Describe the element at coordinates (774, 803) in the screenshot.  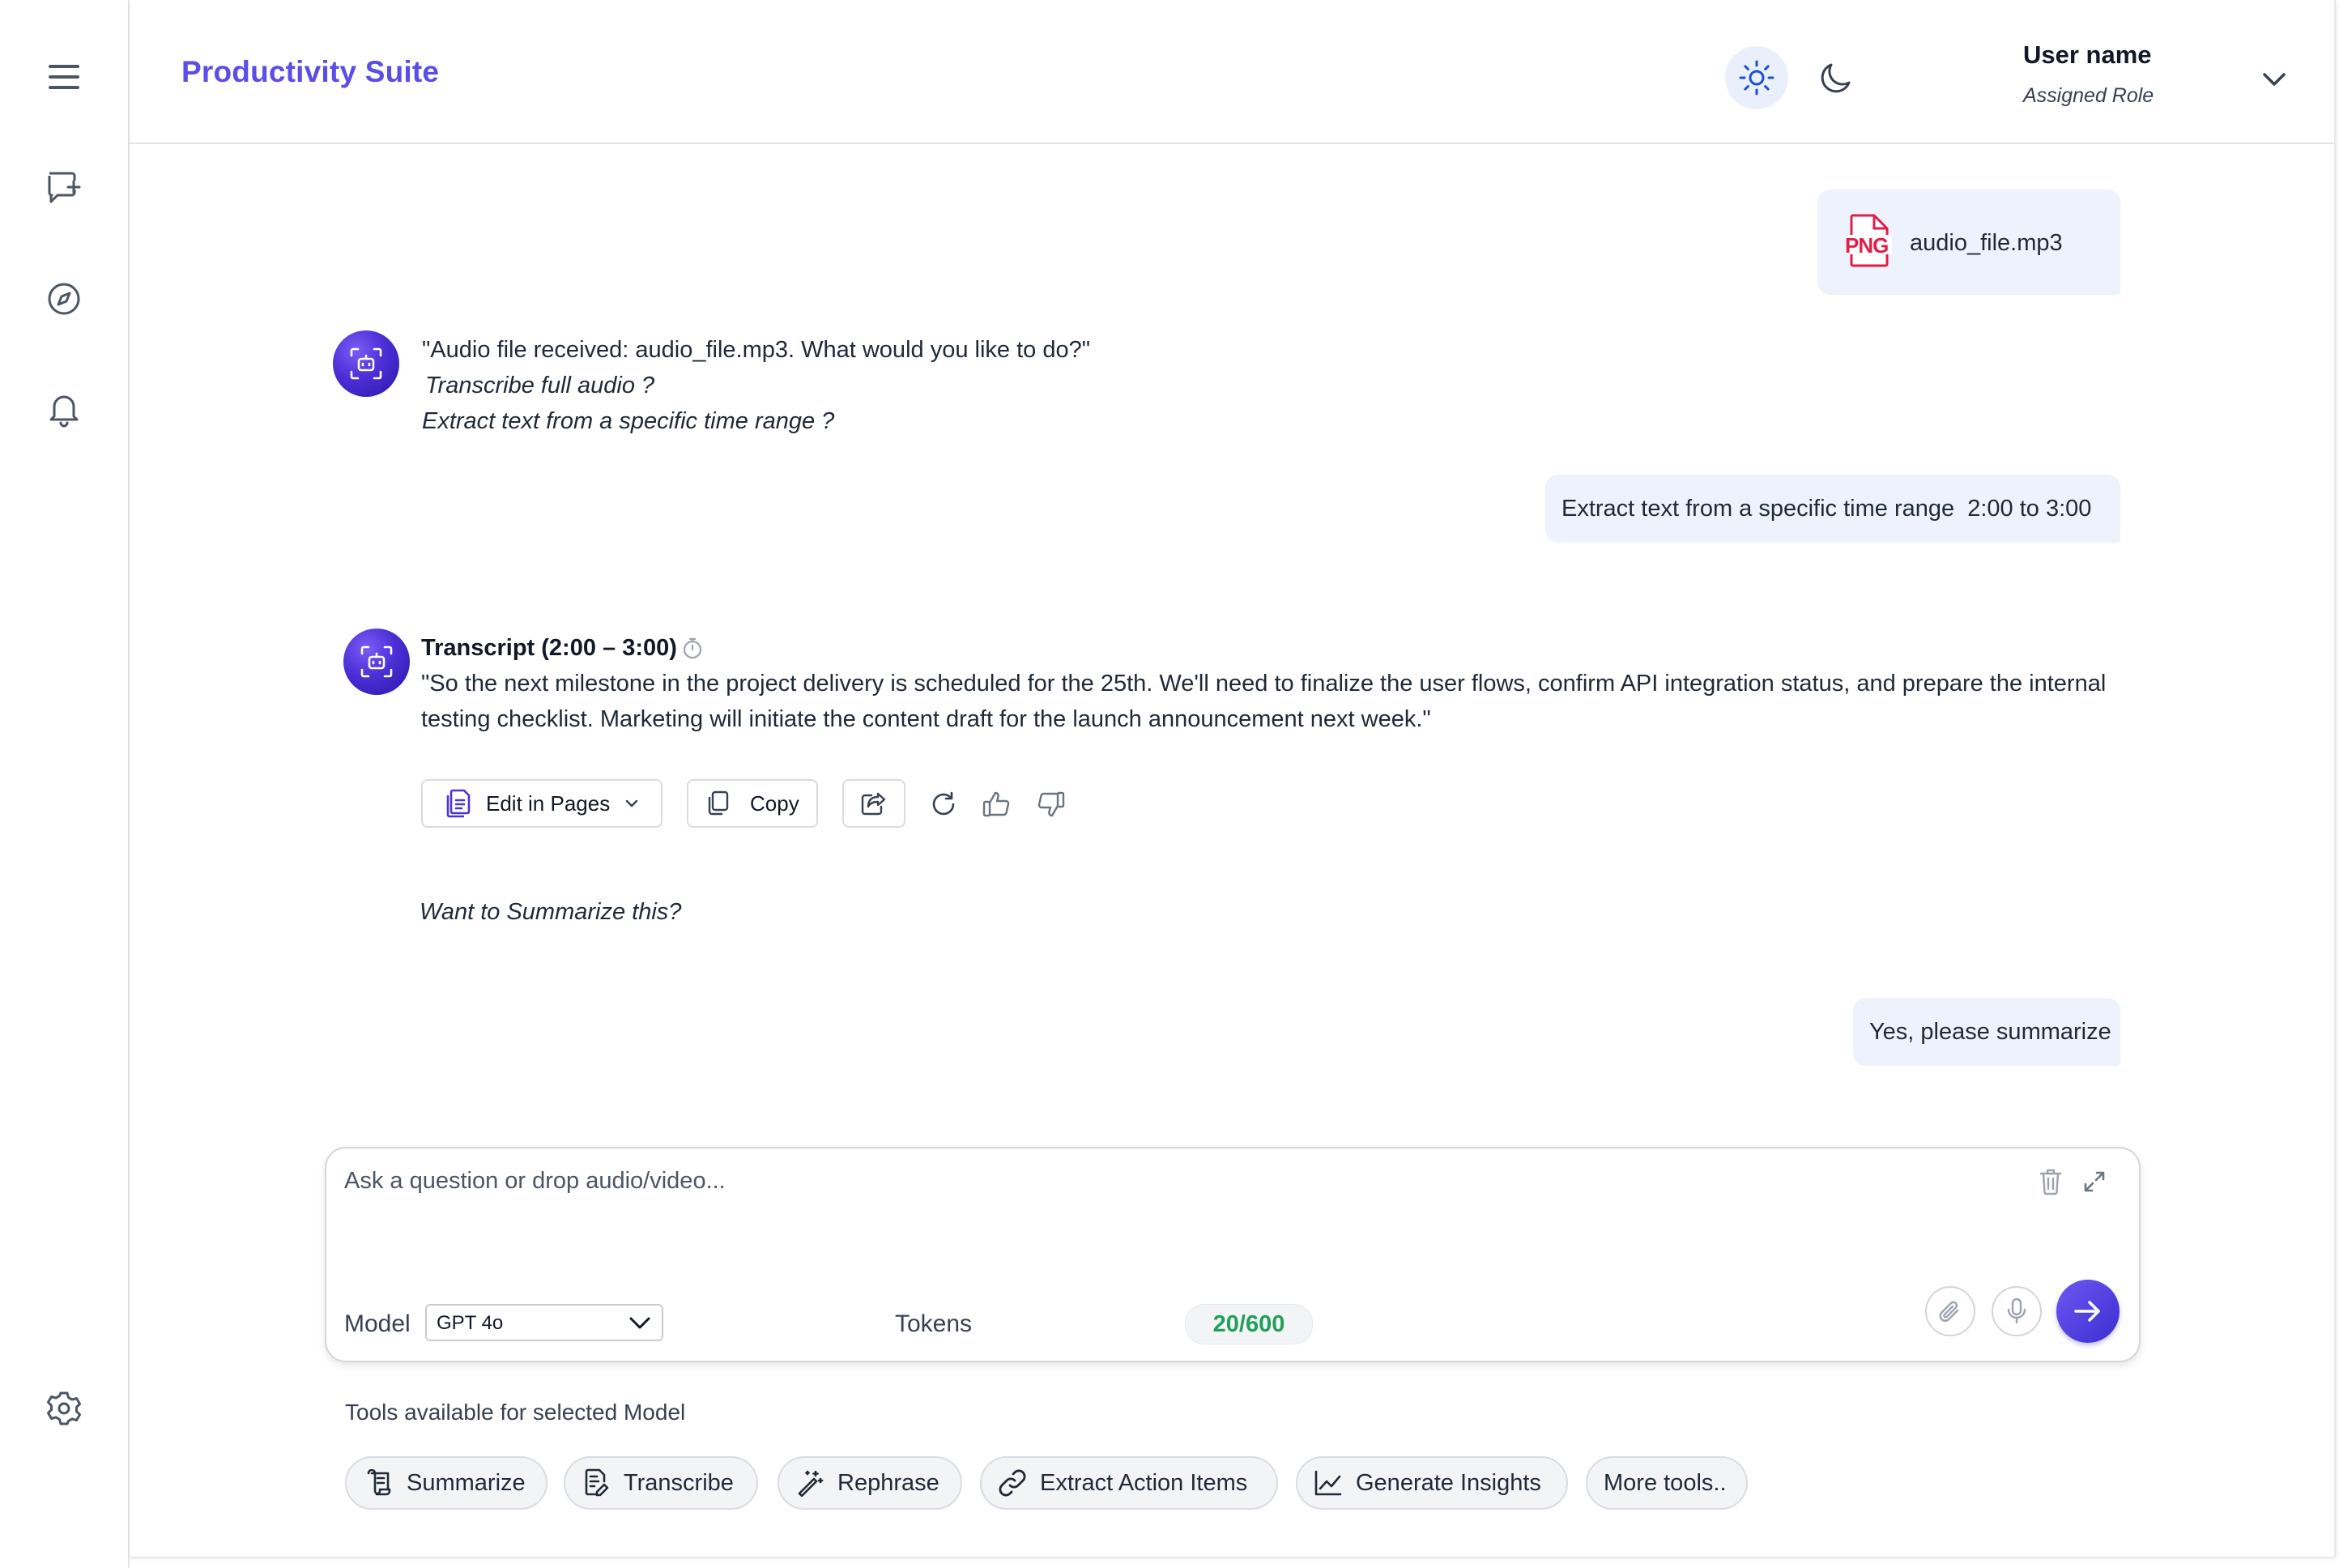
I see `copy-label: Copy` at that location.